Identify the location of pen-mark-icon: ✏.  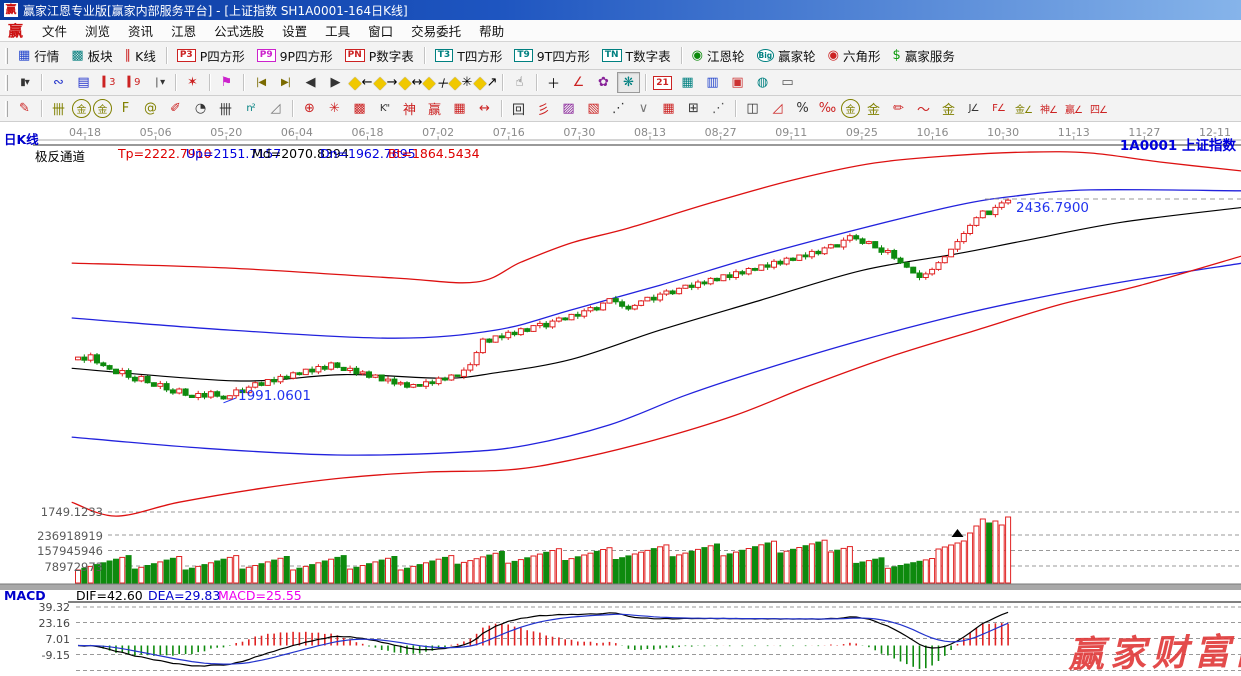
(898, 108).